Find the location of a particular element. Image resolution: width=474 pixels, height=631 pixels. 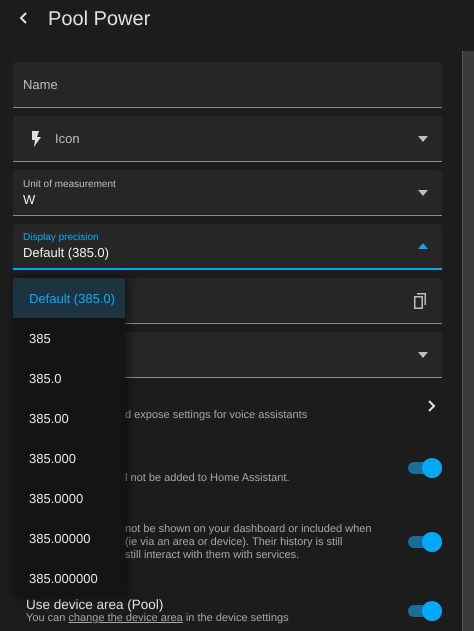

select-field: Display precision Default (385.0) is located at coordinates (227, 247).